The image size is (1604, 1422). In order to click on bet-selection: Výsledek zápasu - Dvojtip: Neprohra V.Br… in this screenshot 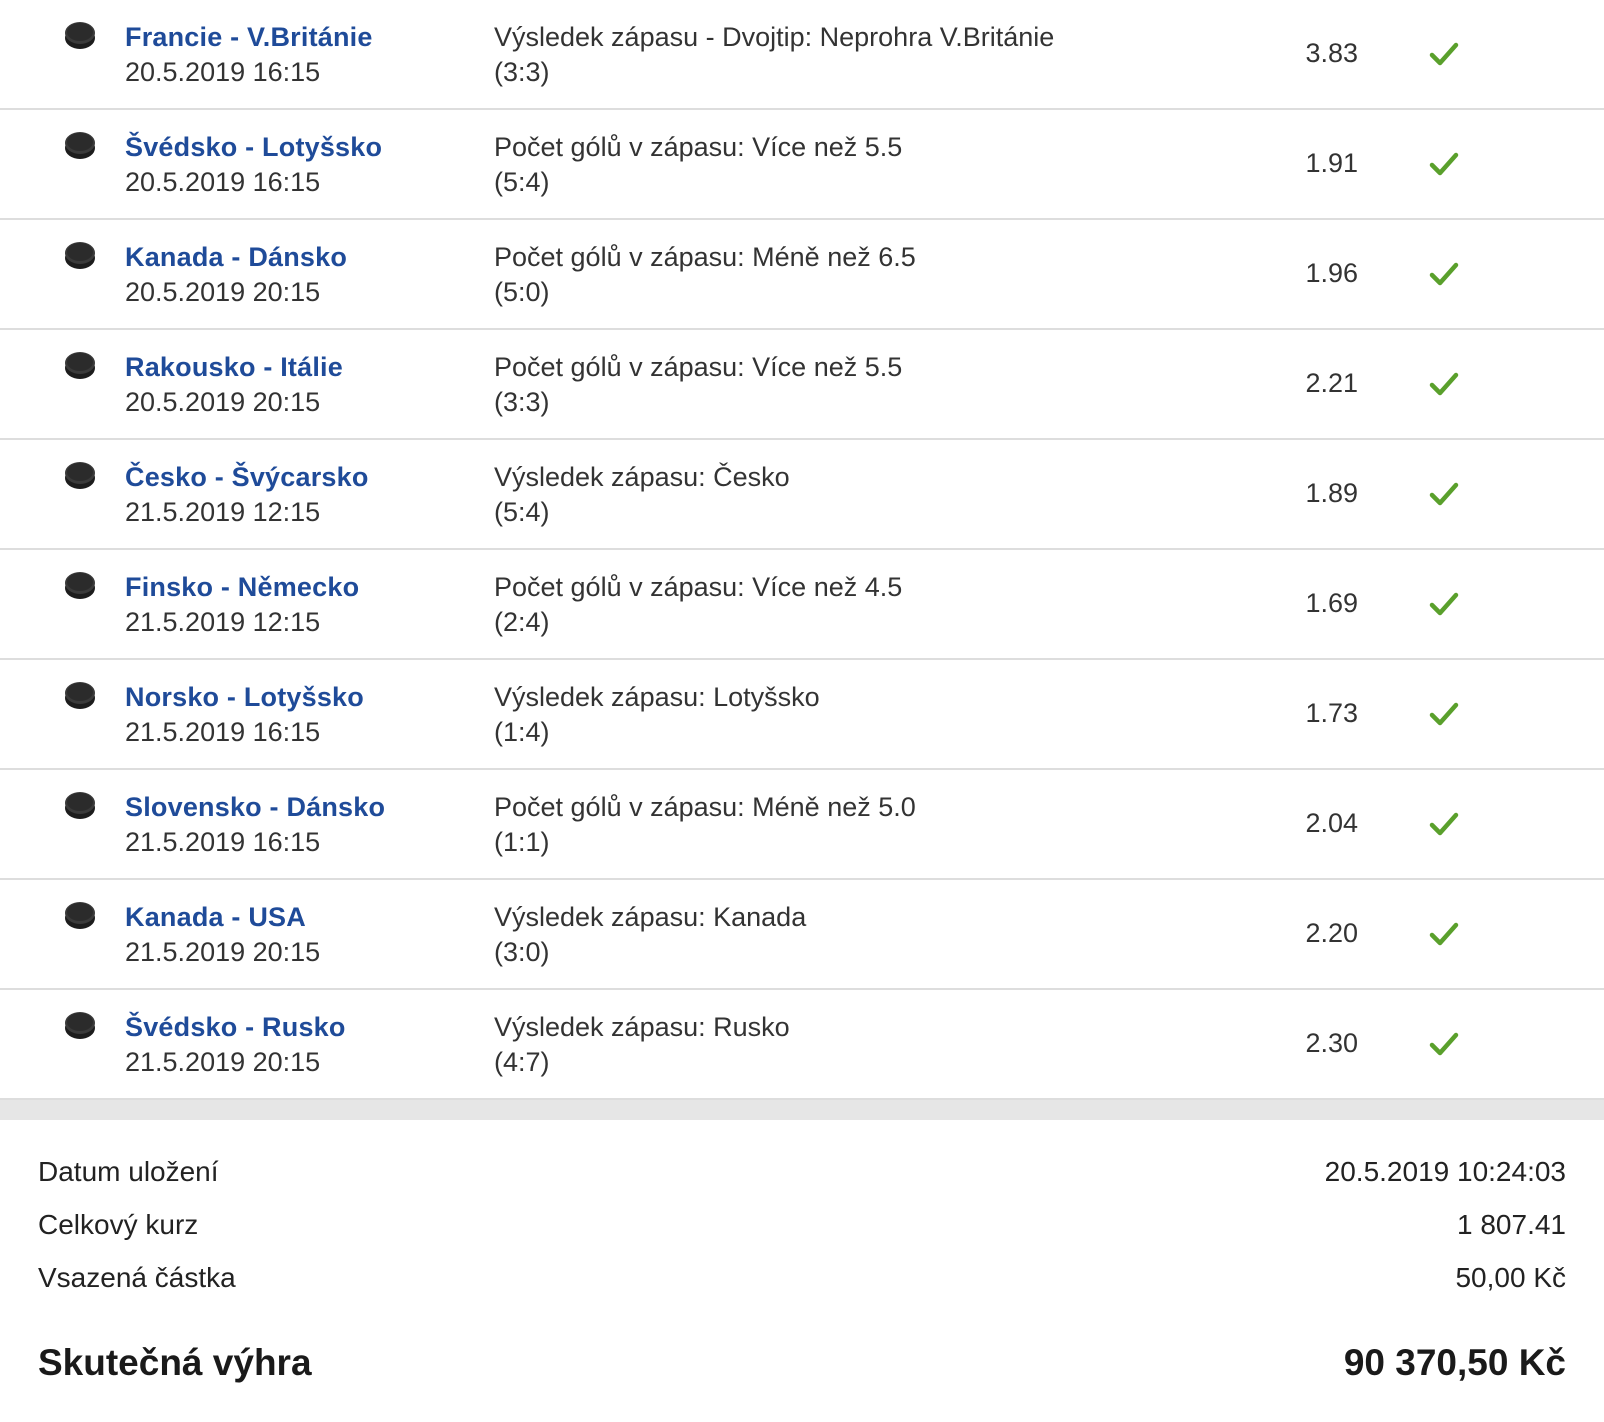, I will do `click(774, 37)`.